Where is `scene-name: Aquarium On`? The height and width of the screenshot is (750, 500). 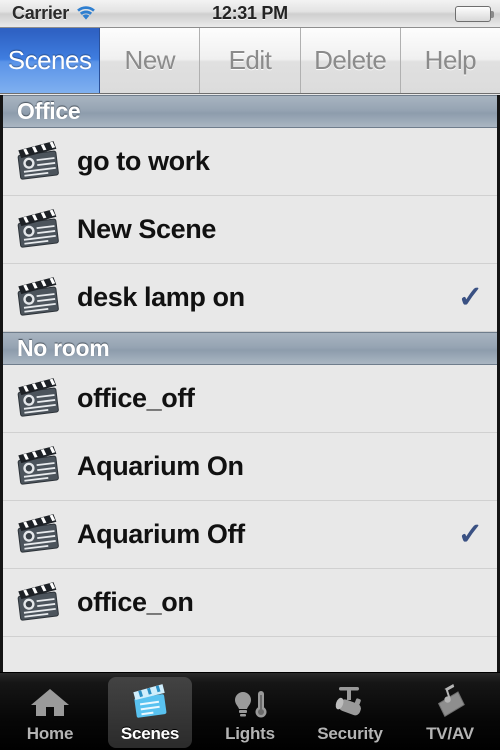
scene-name: Aquarium On is located at coordinates (160, 466).